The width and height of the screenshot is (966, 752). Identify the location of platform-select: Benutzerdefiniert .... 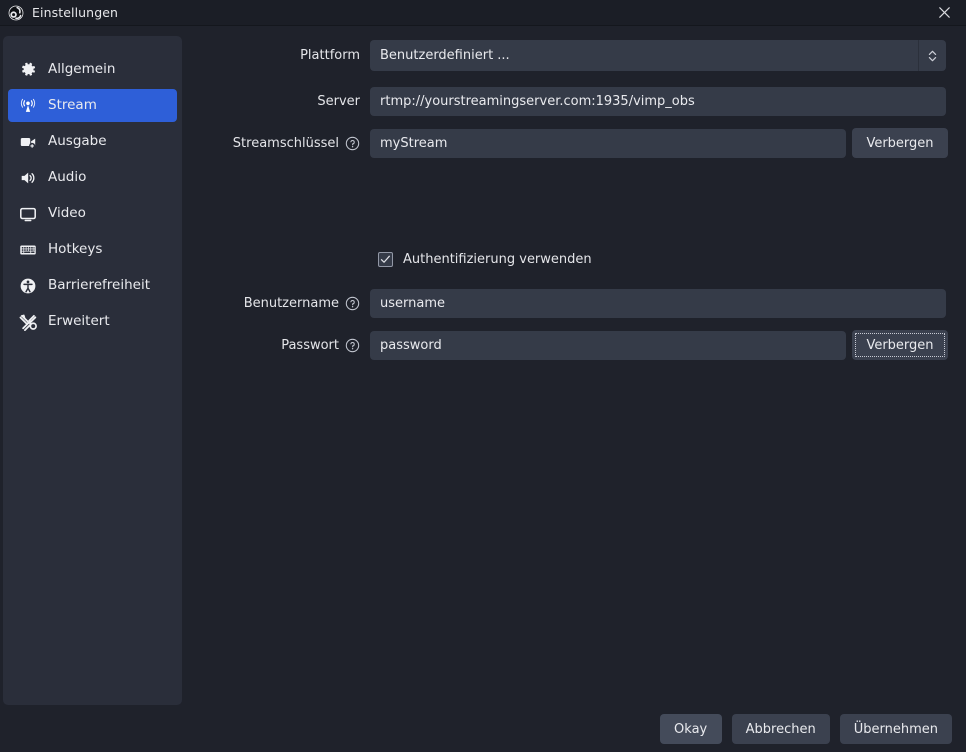
(658, 55).